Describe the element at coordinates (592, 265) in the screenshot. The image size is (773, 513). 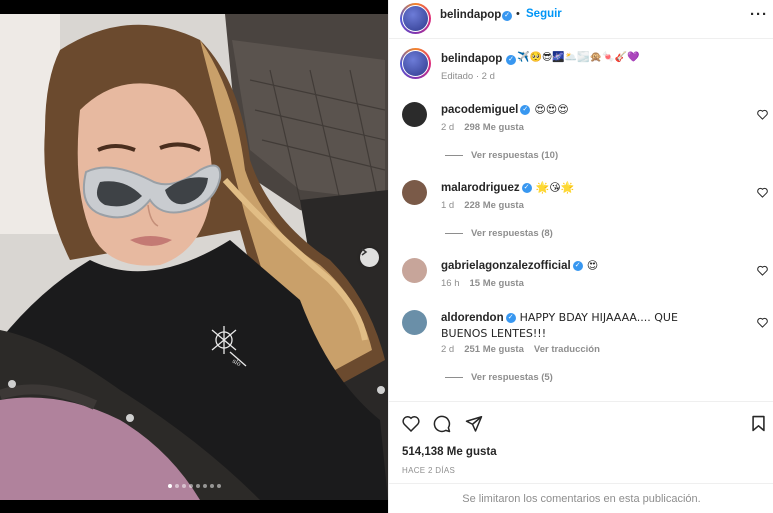
I see `comment-text: 😍` at that location.